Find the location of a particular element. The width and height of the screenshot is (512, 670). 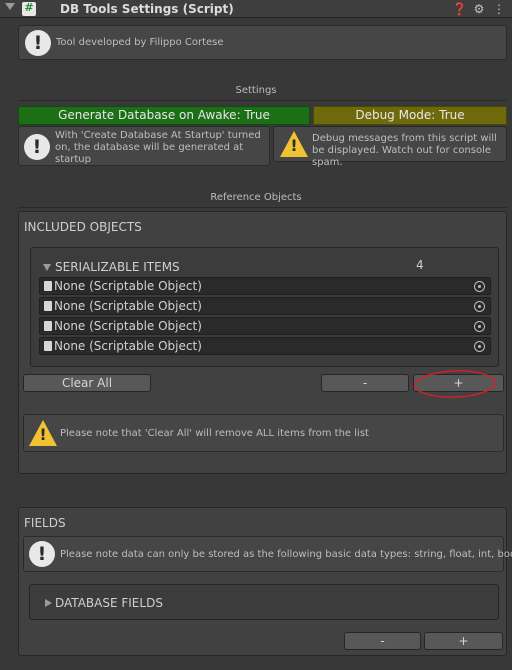

settings-label: Settings is located at coordinates (256, 90).